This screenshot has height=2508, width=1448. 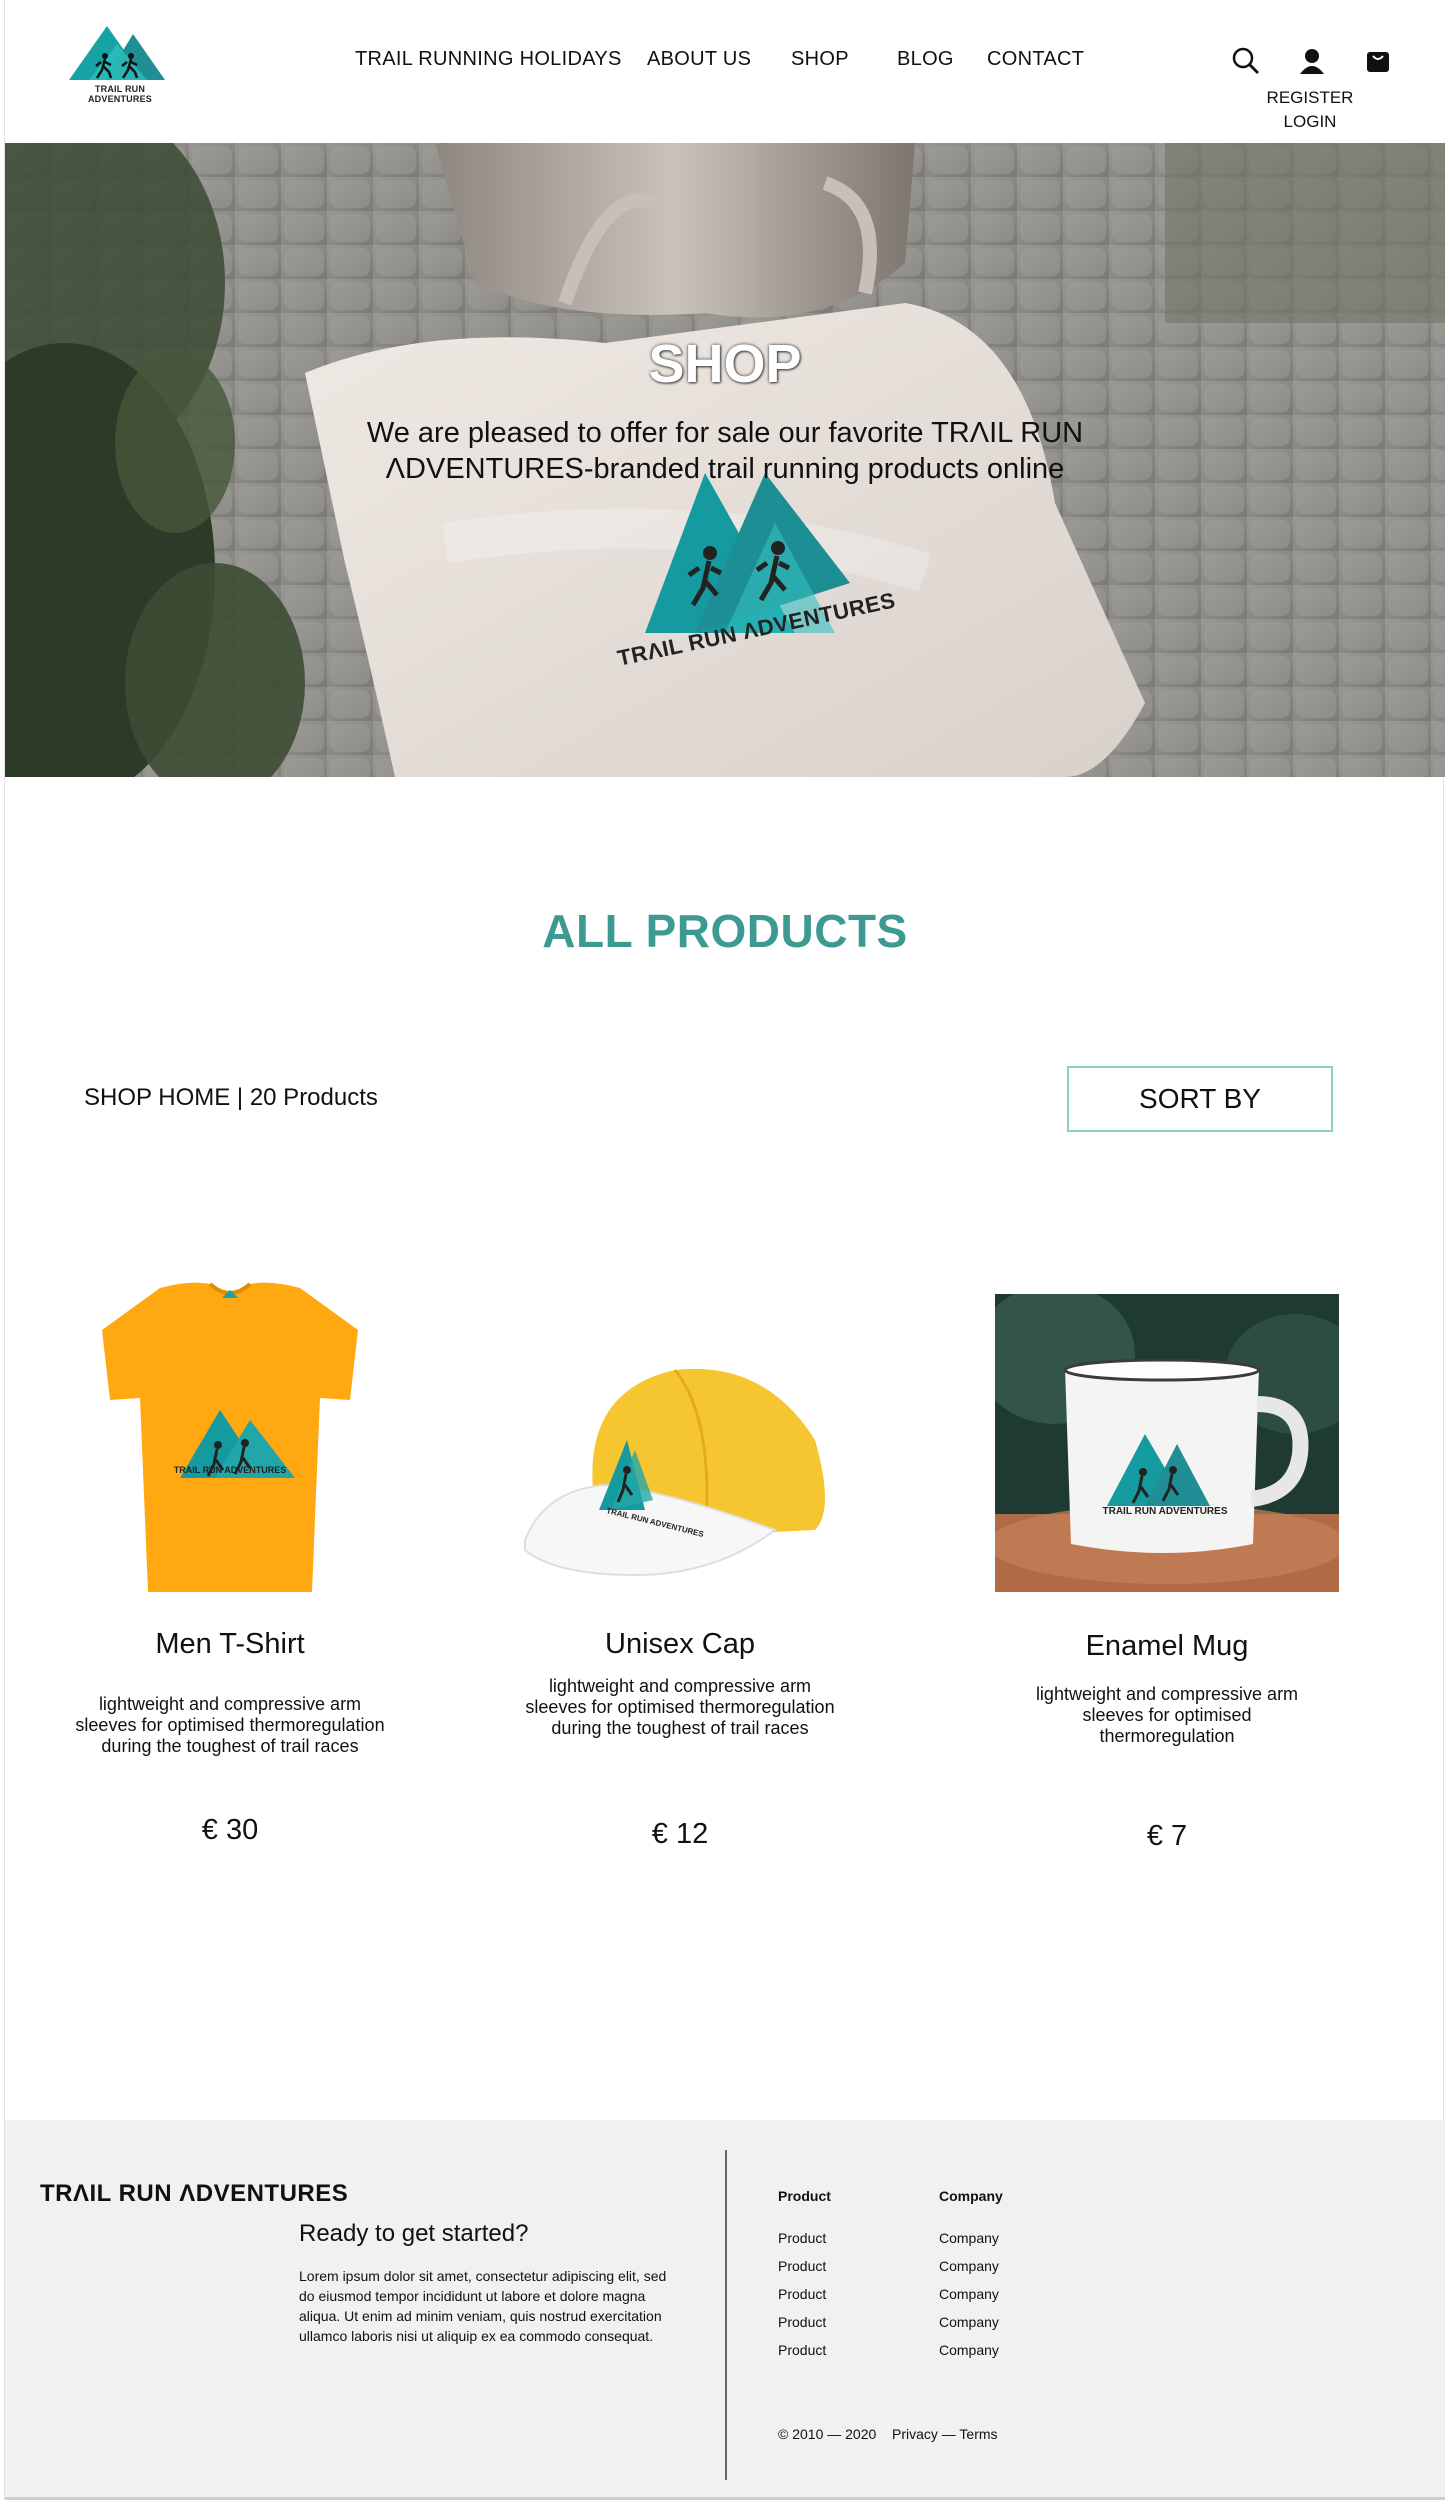 What do you see at coordinates (725, 364) in the screenshot?
I see `hero-title: SHOP` at bounding box center [725, 364].